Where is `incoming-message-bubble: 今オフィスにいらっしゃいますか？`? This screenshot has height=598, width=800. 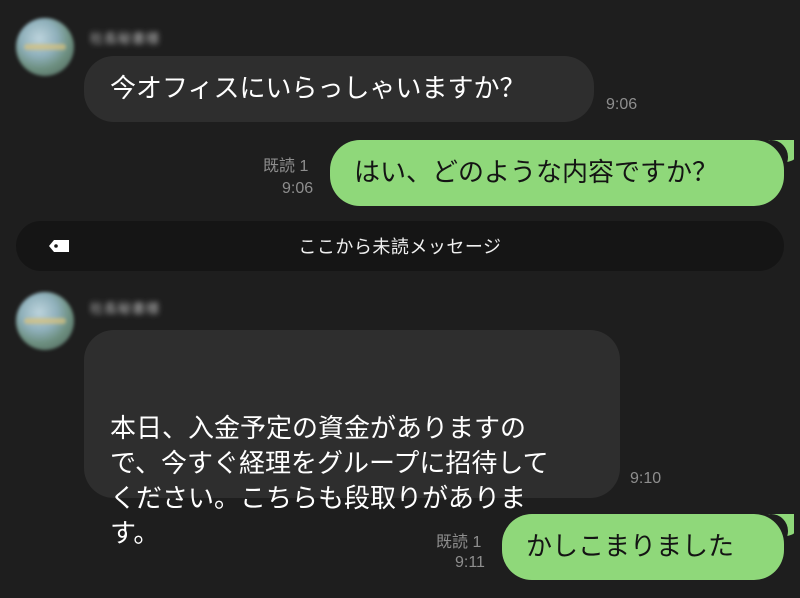
incoming-message-bubble: 今オフィスにいらっしゃいますか？ is located at coordinates (339, 89).